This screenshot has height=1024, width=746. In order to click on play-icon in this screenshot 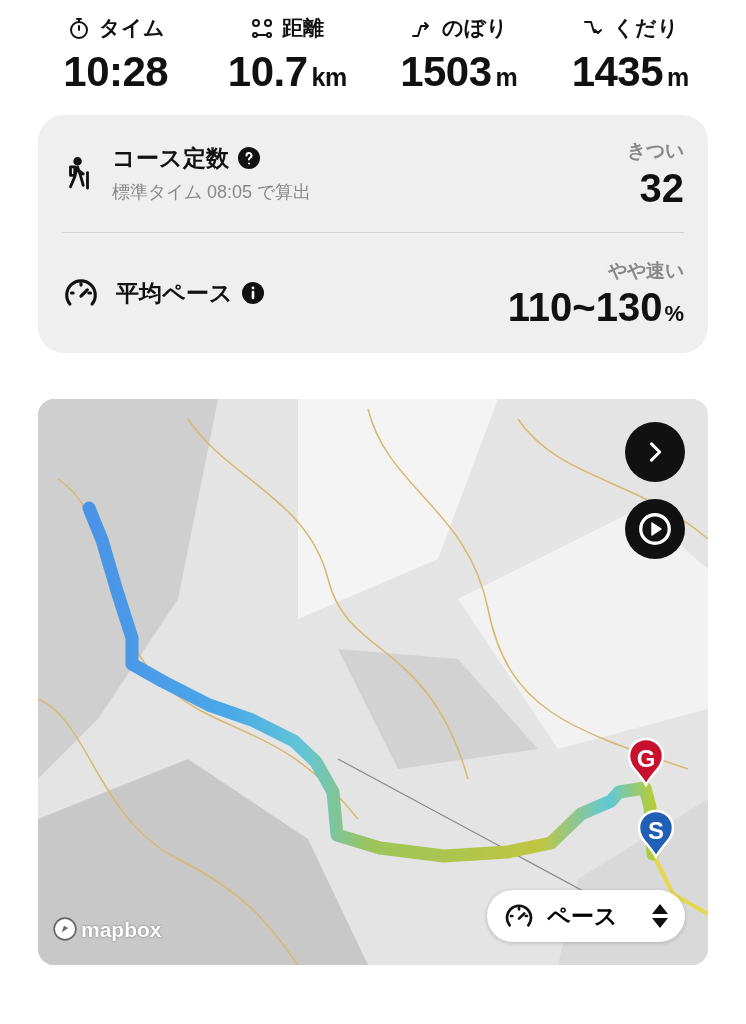, I will do `click(655, 529)`.